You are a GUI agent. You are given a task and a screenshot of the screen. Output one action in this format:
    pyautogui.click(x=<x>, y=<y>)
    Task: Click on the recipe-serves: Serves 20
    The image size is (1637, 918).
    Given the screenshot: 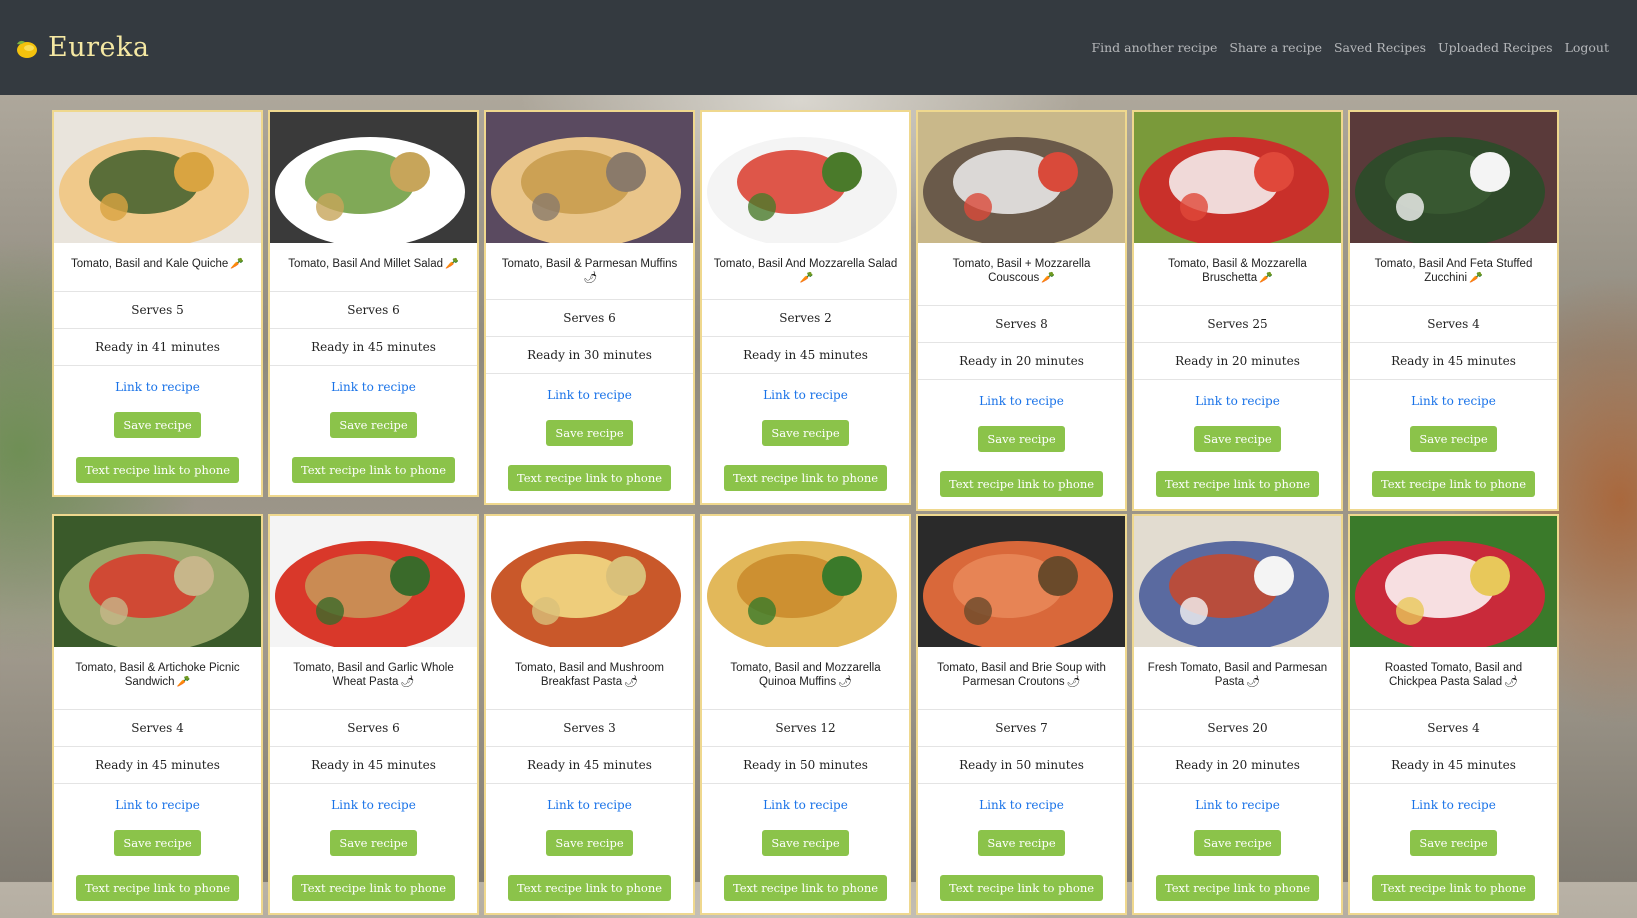 What is the action you would take?
    pyautogui.click(x=1237, y=728)
    